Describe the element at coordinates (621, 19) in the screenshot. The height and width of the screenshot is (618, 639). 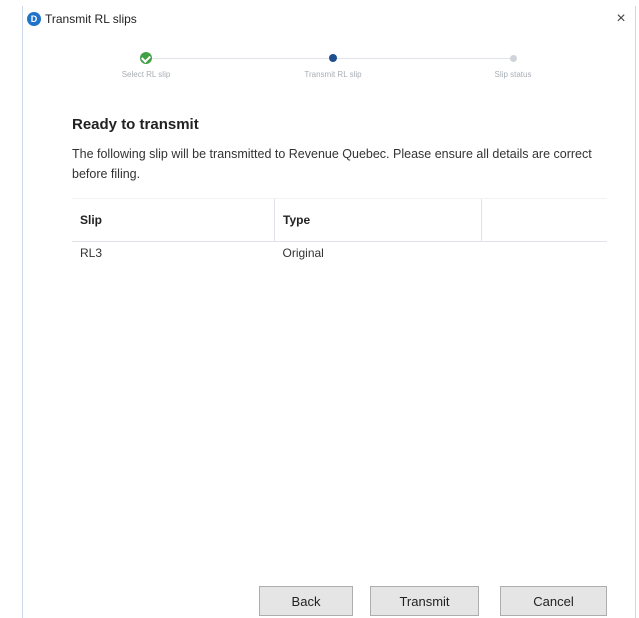
I see `close-icon: ×` at that location.